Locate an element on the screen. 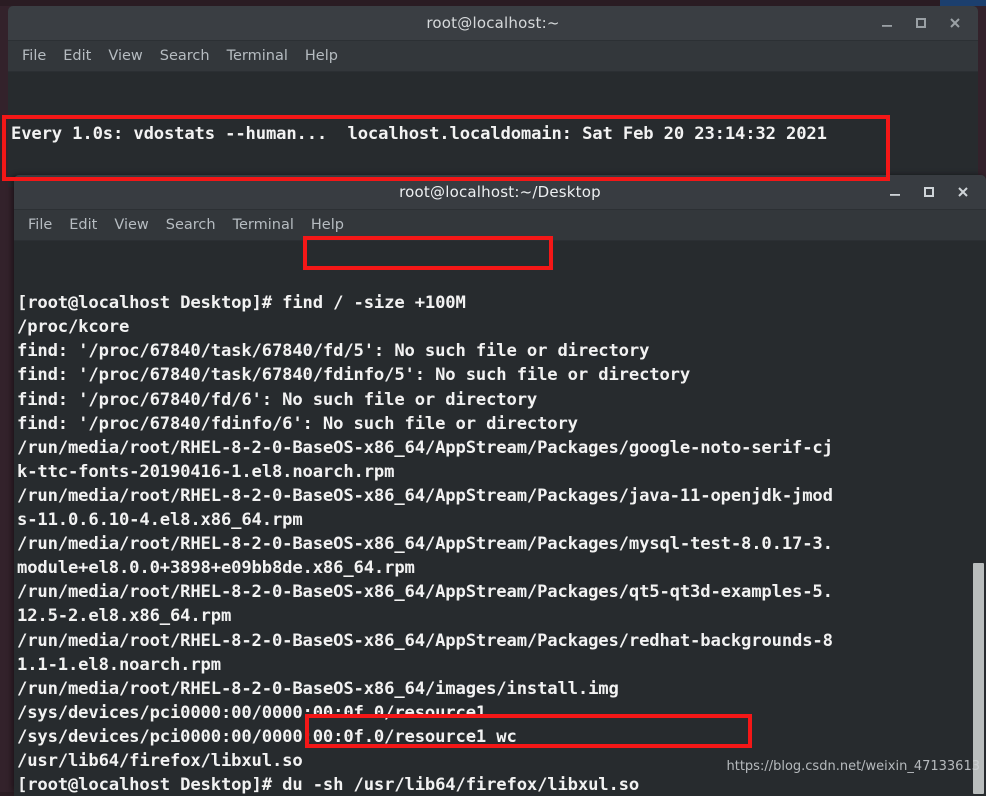 The height and width of the screenshot is (796, 986). watermark-text: https://blog.csdn.net/weixin_47133613 is located at coordinates (853, 766).